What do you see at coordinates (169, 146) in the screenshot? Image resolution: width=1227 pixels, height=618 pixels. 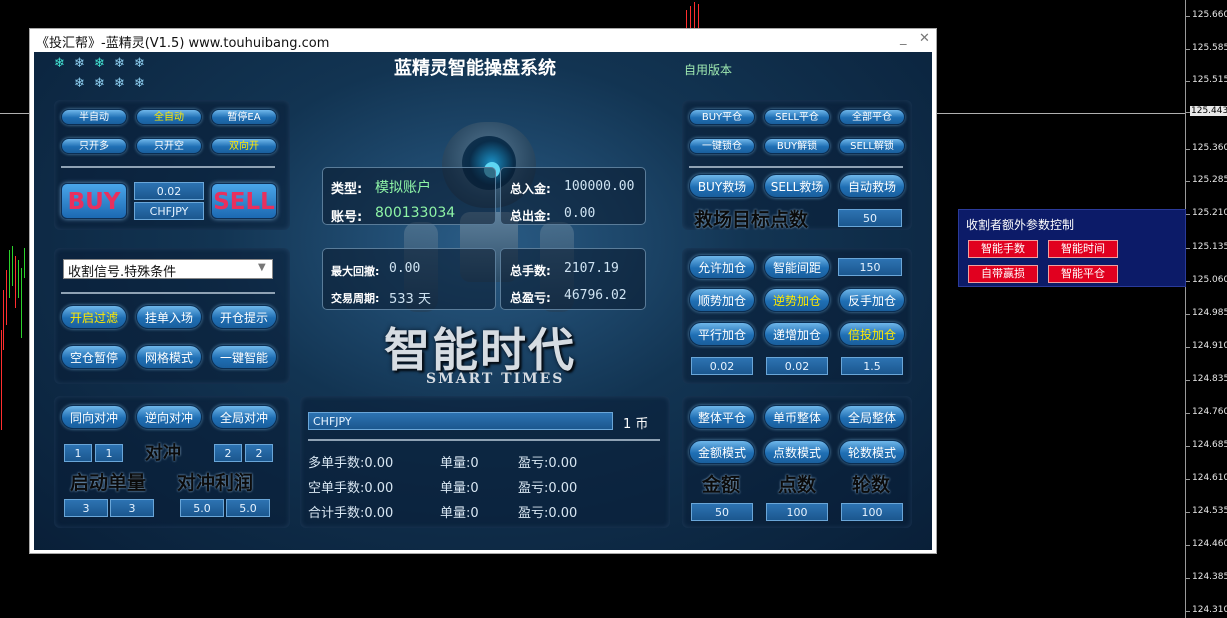 I see `short-only-button: 只开空` at bounding box center [169, 146].